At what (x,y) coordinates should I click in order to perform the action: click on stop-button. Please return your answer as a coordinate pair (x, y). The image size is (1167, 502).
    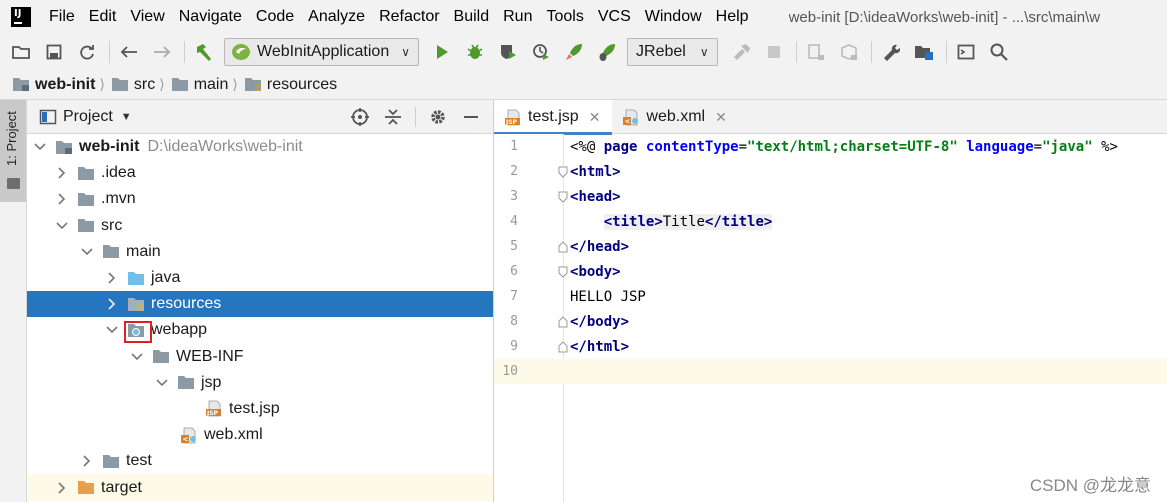
    Looking at the image, I should click on (774, 52).